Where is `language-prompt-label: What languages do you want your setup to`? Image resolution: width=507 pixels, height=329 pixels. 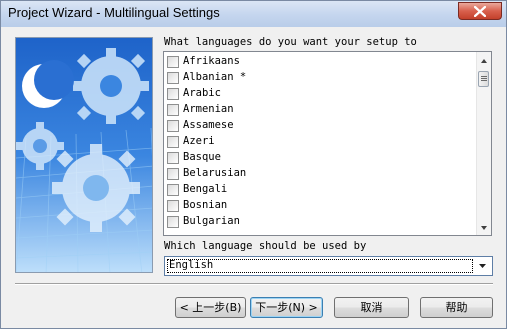 language-prompt-label: What languages do you want your setup to is located at coordinates (290, 42).